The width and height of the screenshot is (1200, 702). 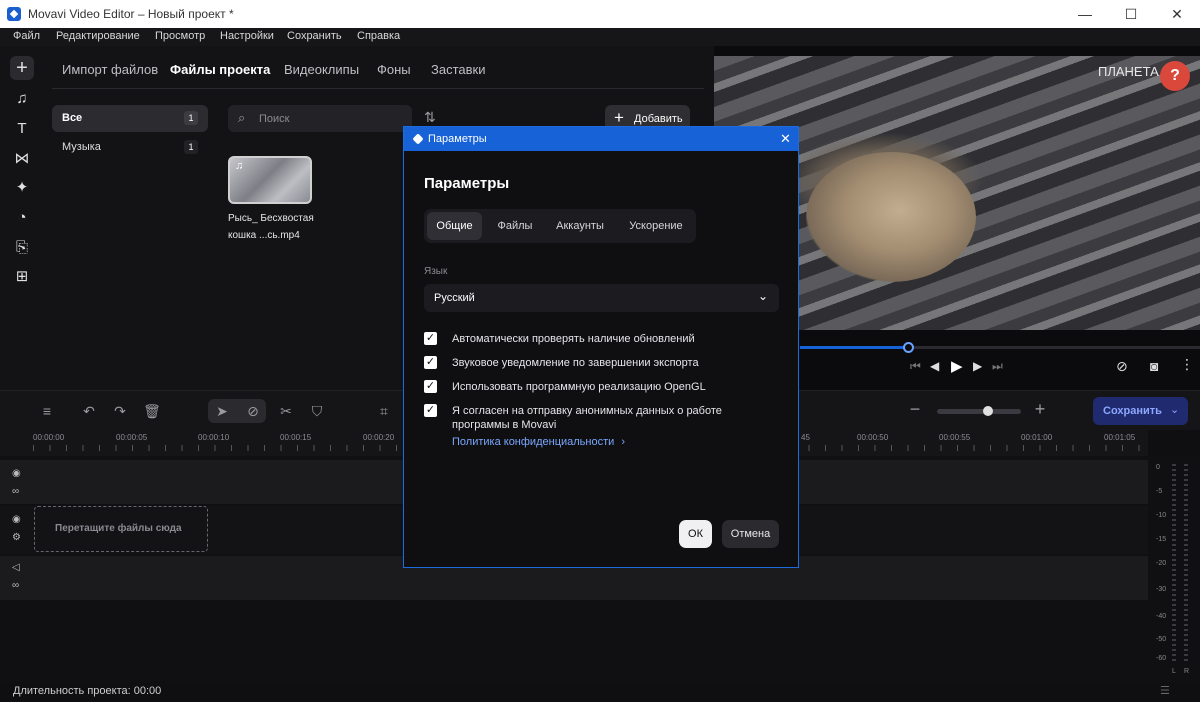 What do you see at coordinates (915, 366) in the screenshot?
I see `skip-start-icon: ⏮` at bounding box center [915, 366].